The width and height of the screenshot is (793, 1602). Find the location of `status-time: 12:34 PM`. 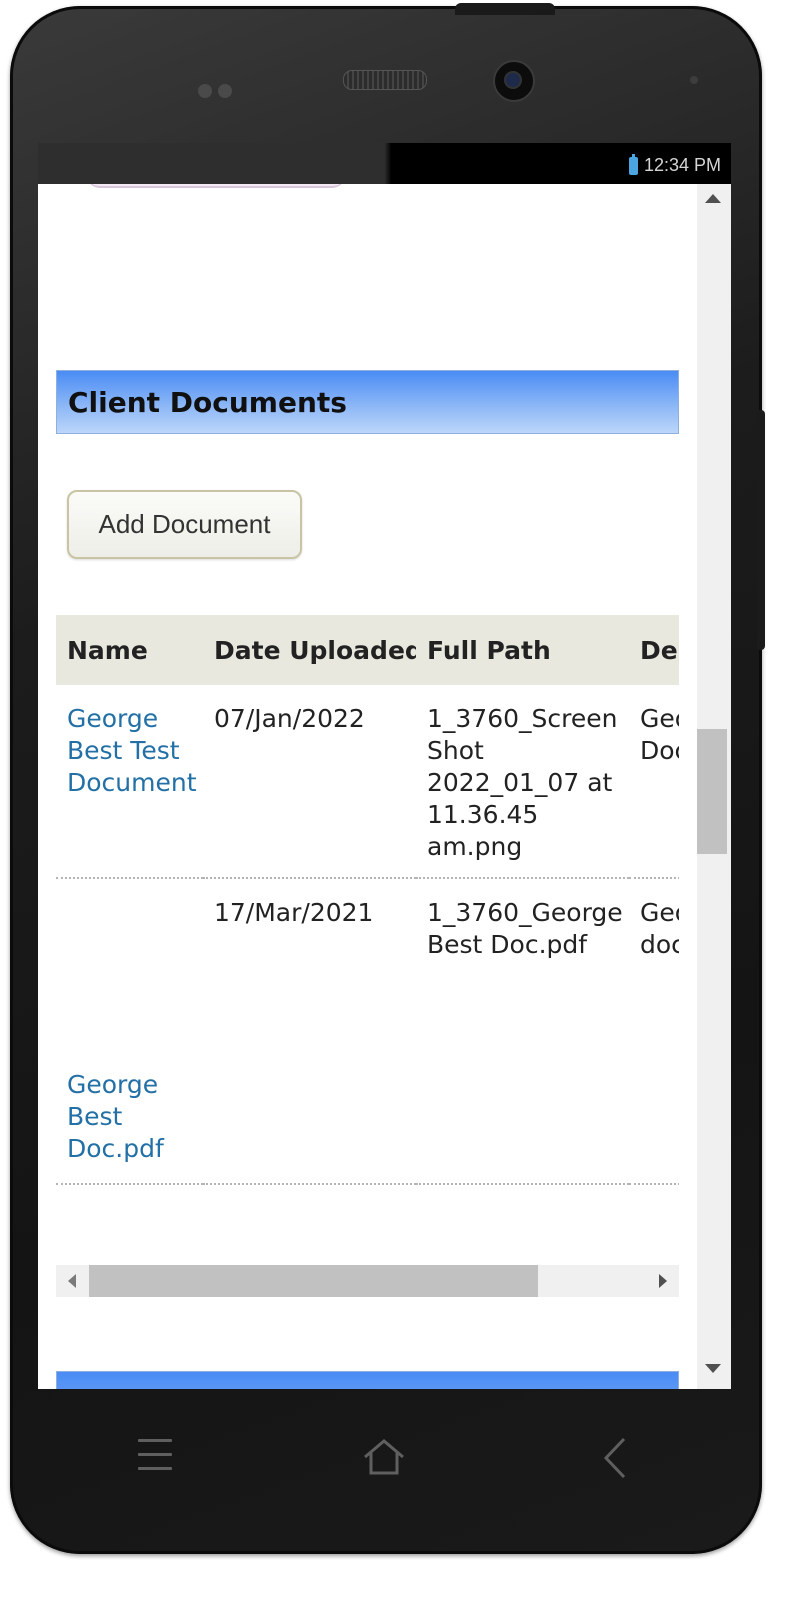

status-time: 12:34 PM is located at coordinates (682, 165).